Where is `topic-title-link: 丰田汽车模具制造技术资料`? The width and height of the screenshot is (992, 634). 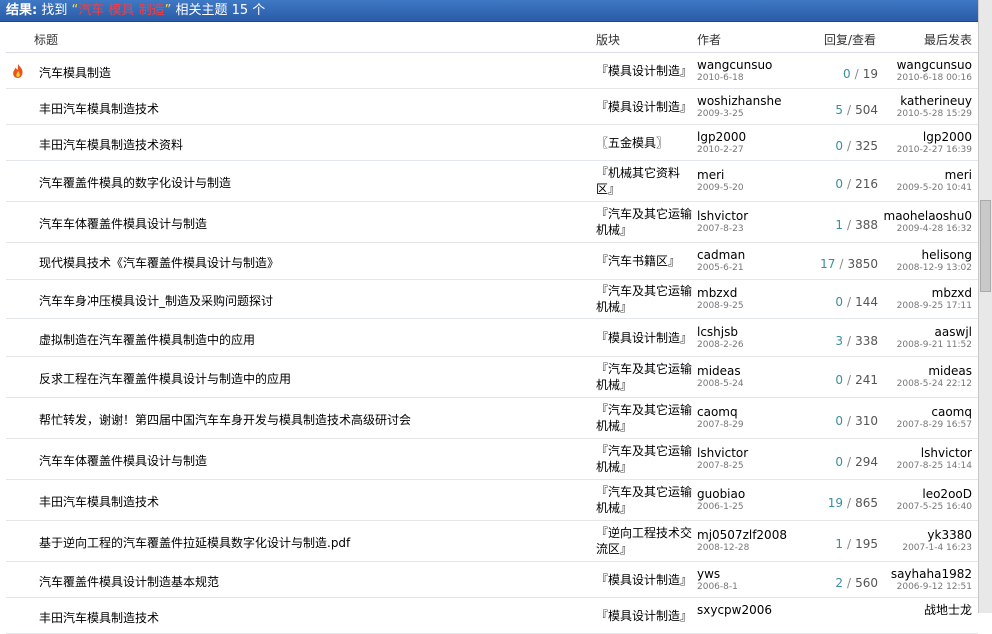 topic-title-link: 丰田汽车模具制造技术资料 is located at coordinates (111, 144).